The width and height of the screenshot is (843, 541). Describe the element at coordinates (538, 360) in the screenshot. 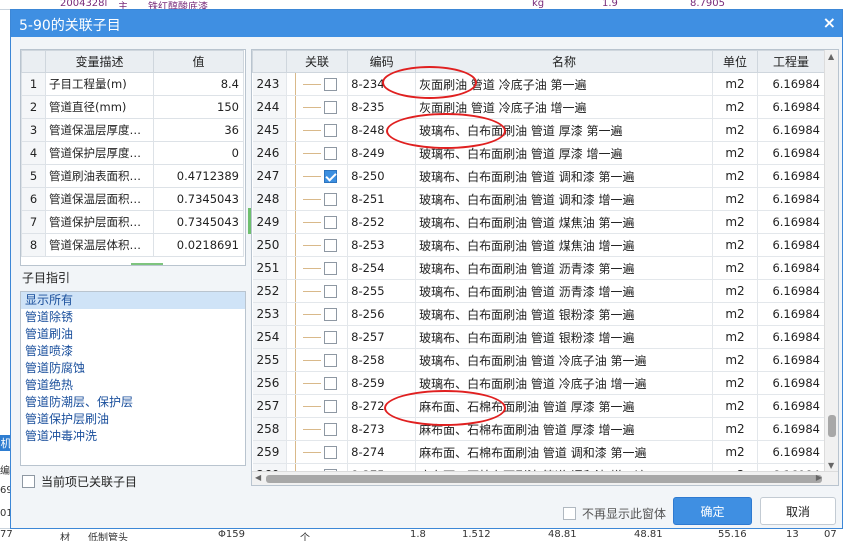

I see `grid-row: 255 8-258 玻璃布、白布面刷油 管道 冷底子油 第一遍 m2 6.16984` at that location.